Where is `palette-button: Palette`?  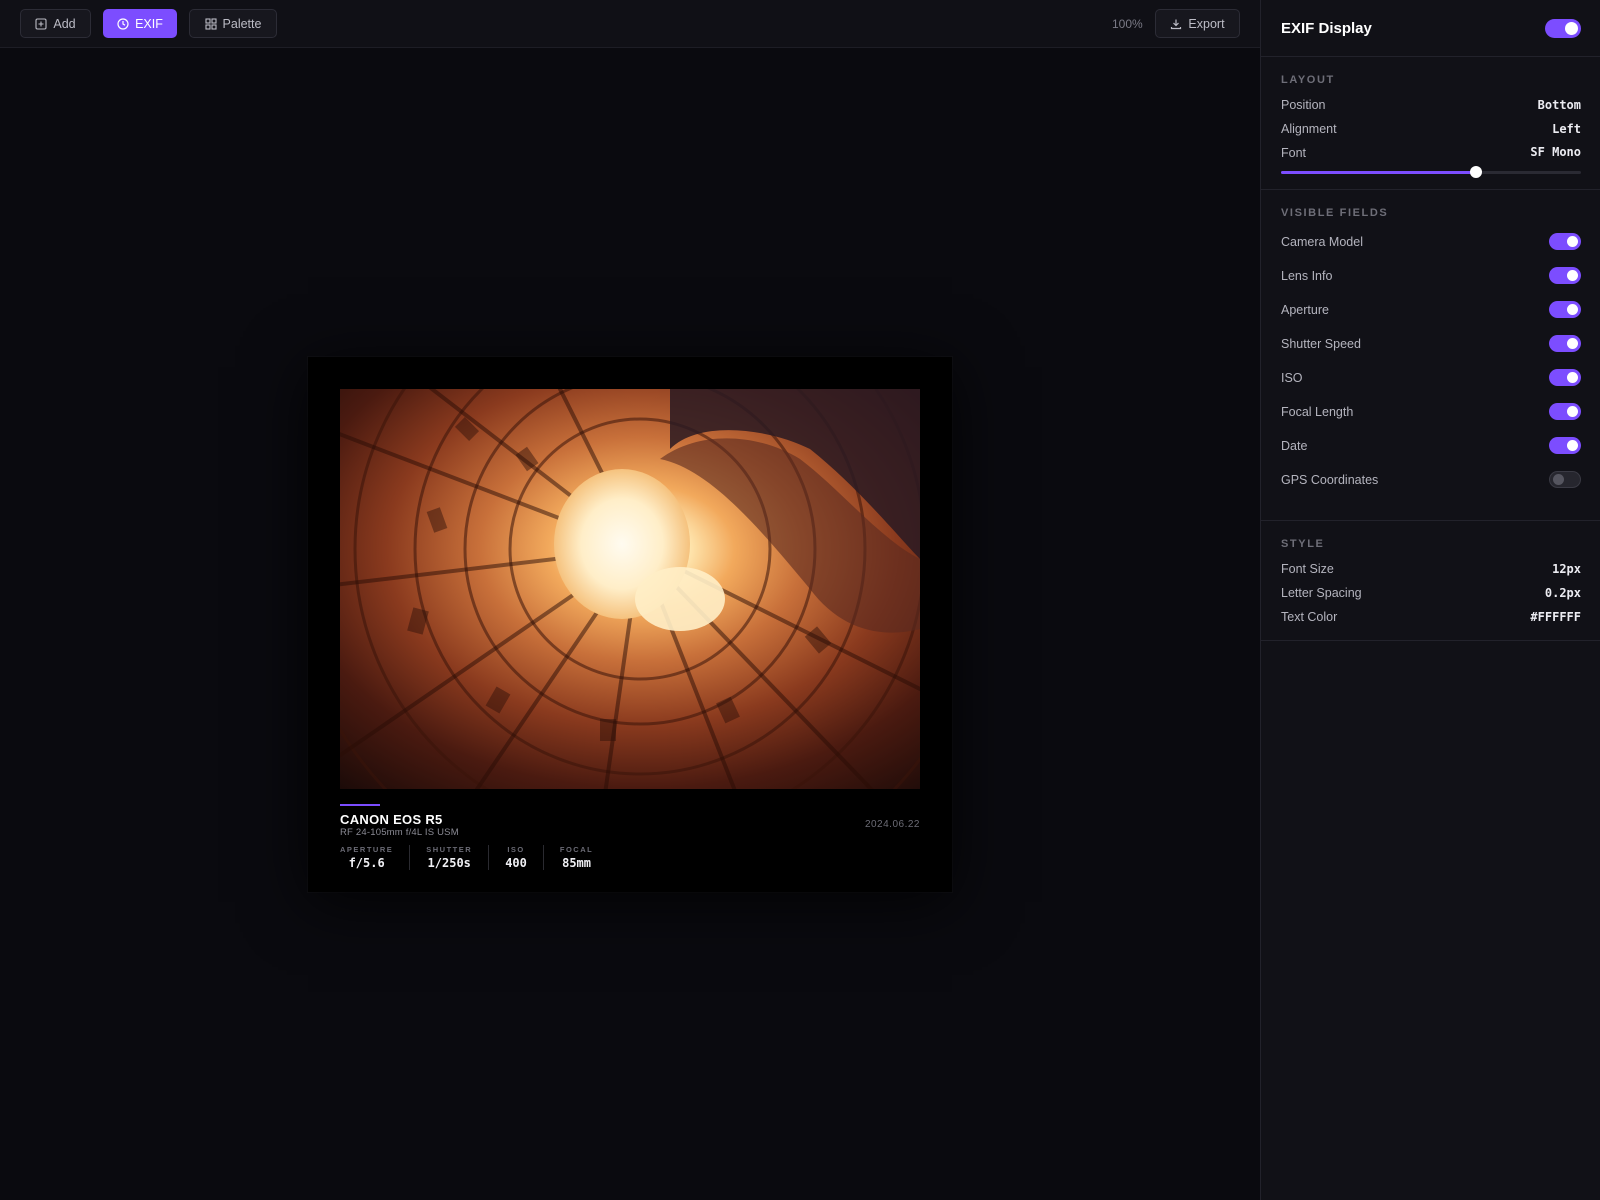
palette-button: Palette is located at coordinates (233, 23).